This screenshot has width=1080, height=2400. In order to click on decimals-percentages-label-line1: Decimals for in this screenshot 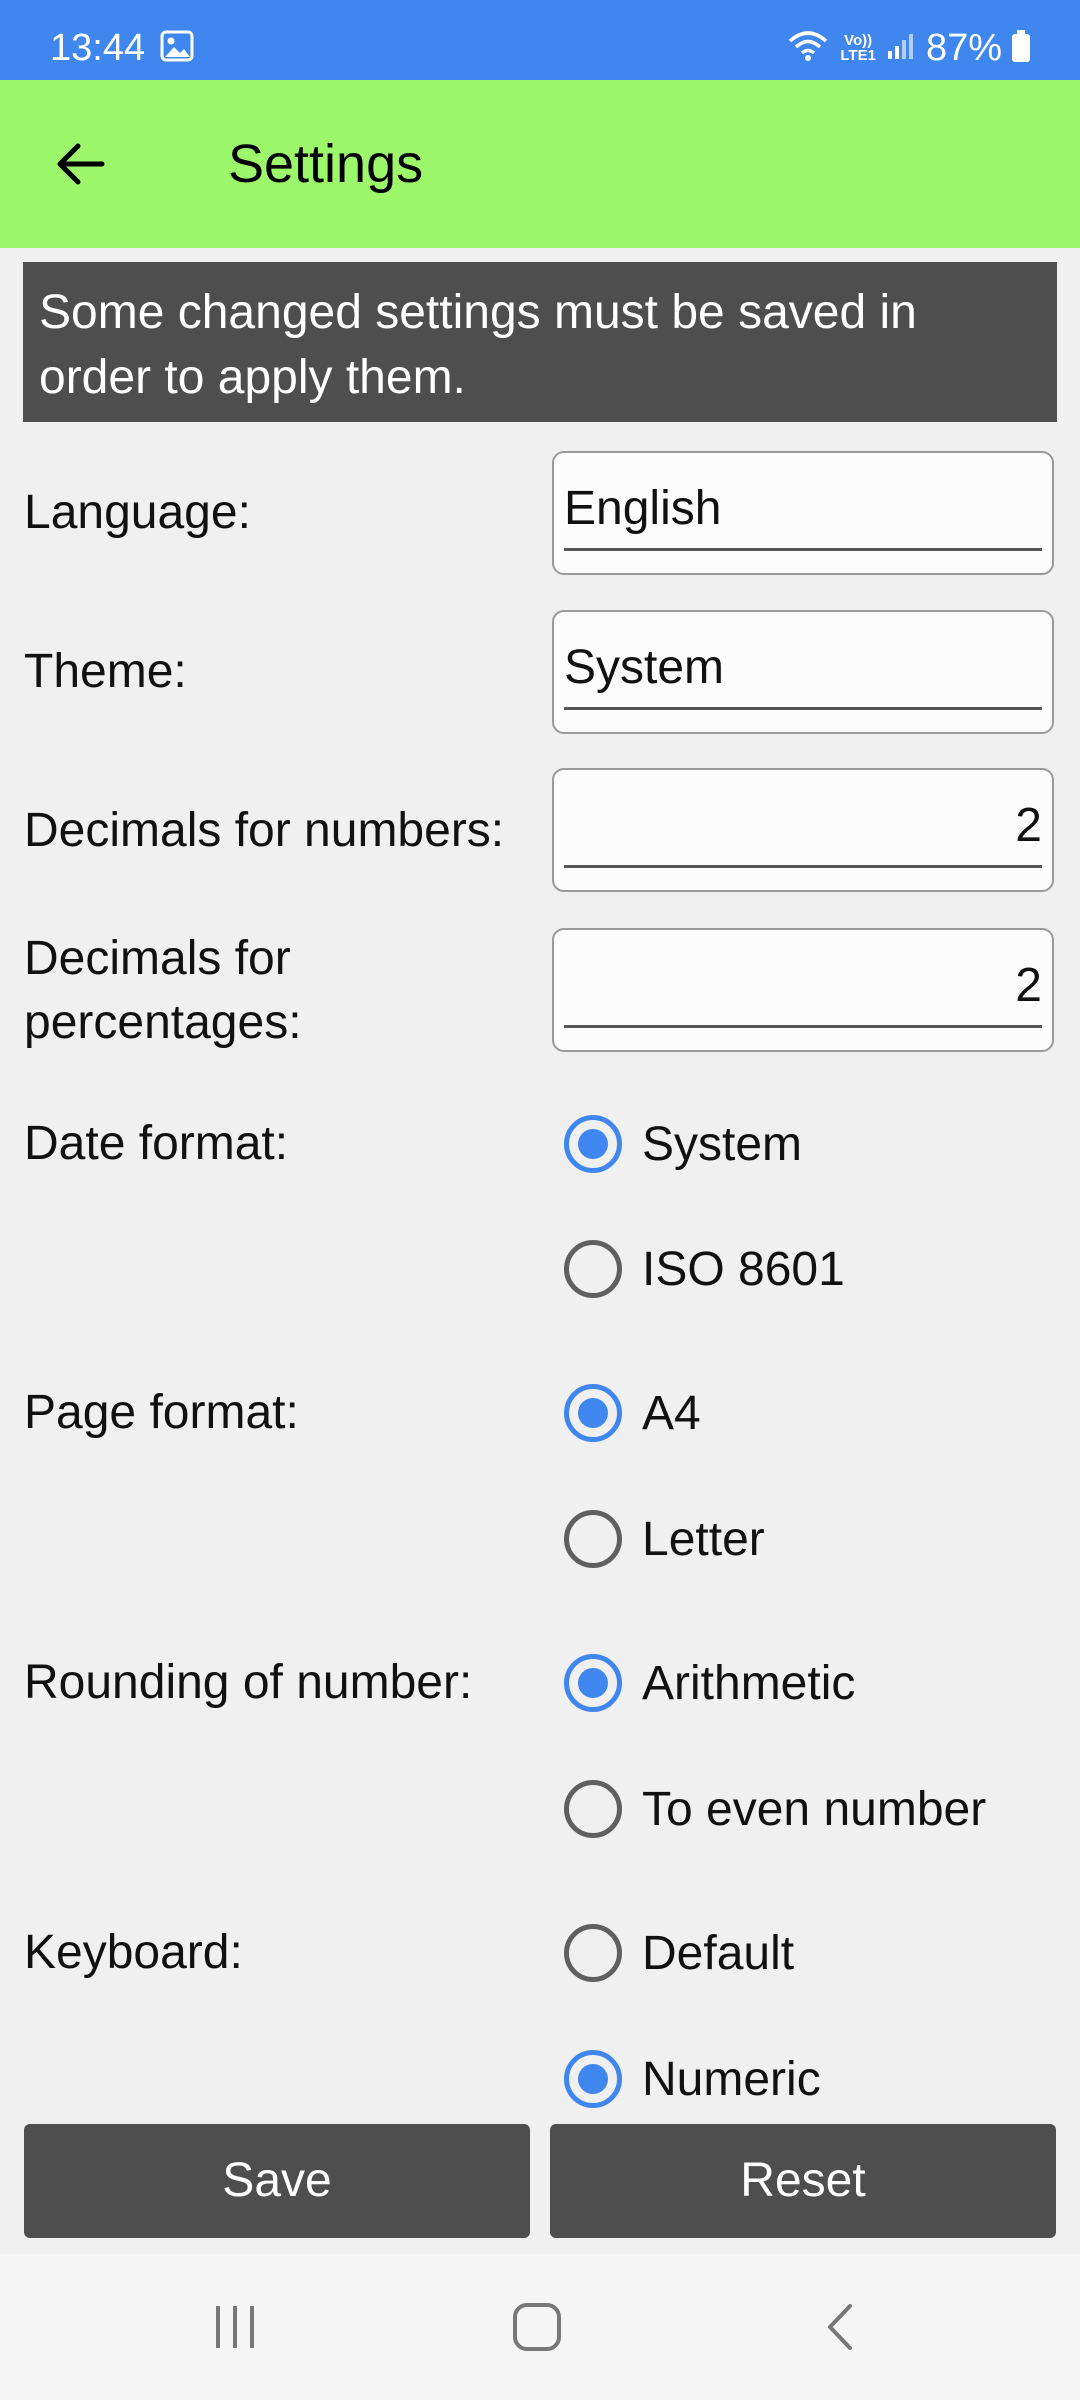, I will do `click(157, 958)`.